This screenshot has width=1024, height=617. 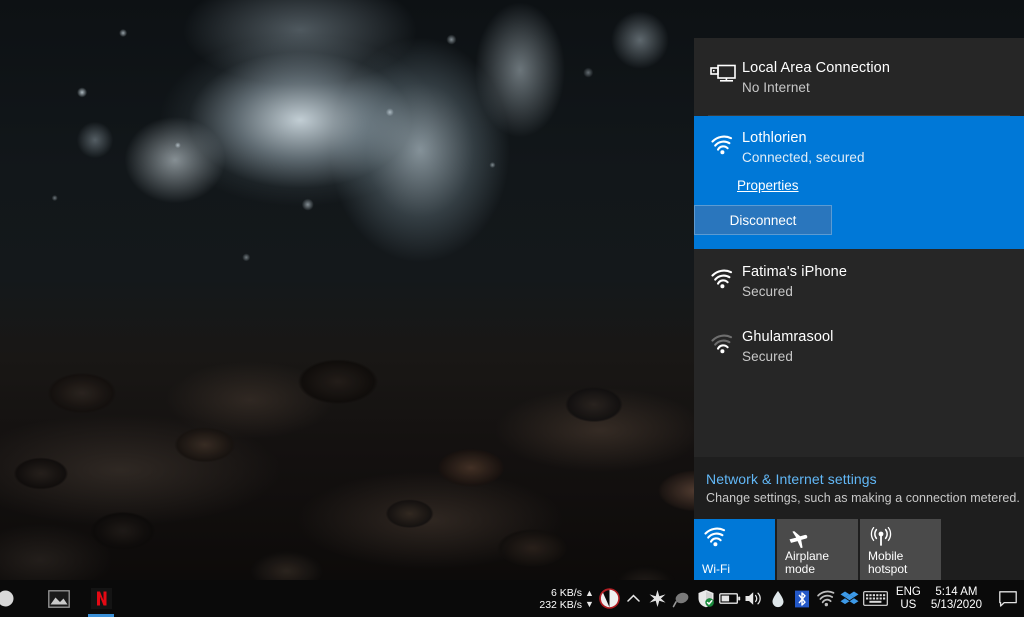 I want to click on ethernet-icon, so click(x=724, y=75).